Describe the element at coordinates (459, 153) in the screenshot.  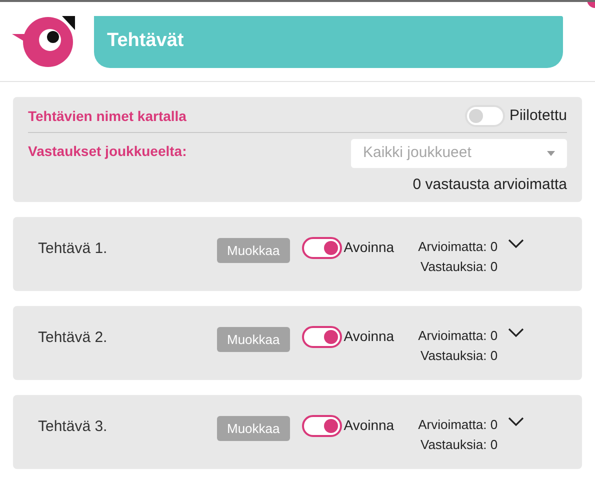
I see `team-select: Kaikki joukkueet` at that location.